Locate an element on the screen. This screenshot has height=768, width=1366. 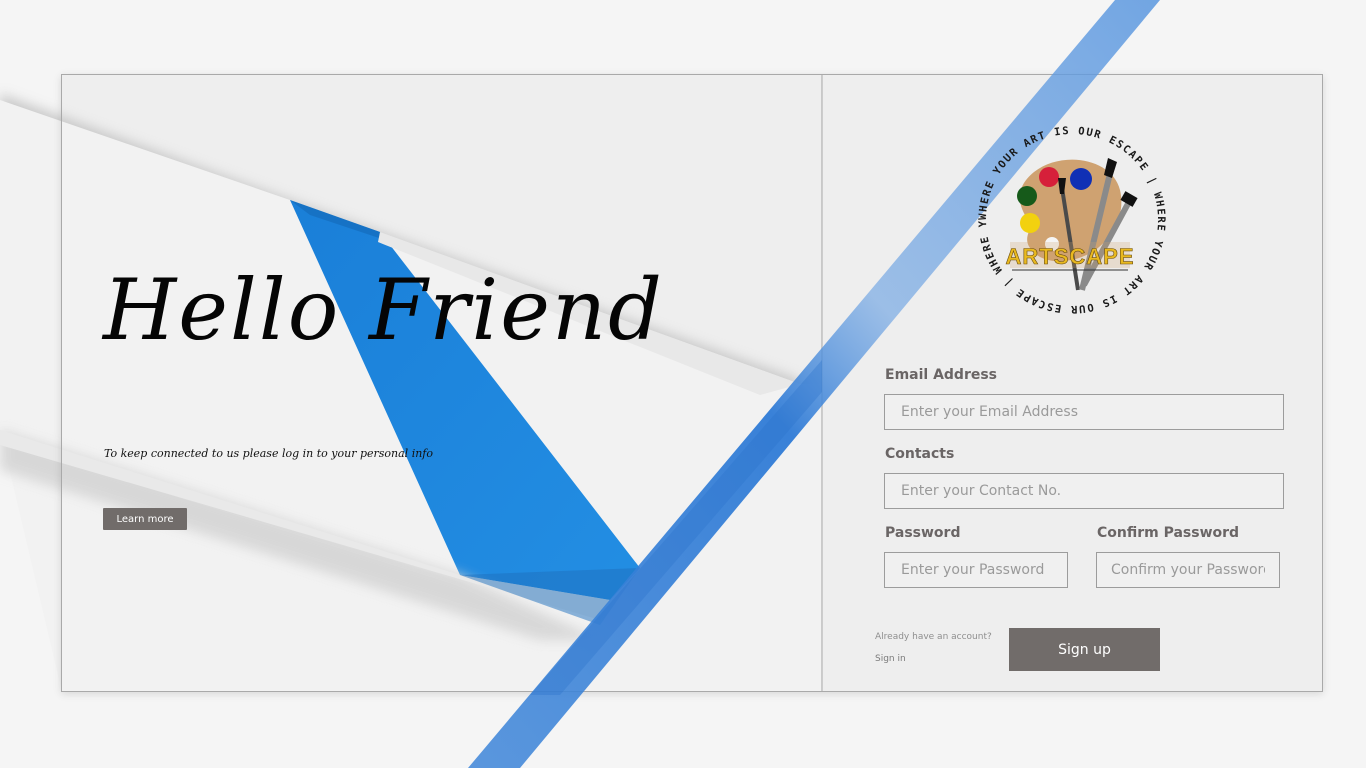
email-label: Email Address is located at coordinates (941, 375).